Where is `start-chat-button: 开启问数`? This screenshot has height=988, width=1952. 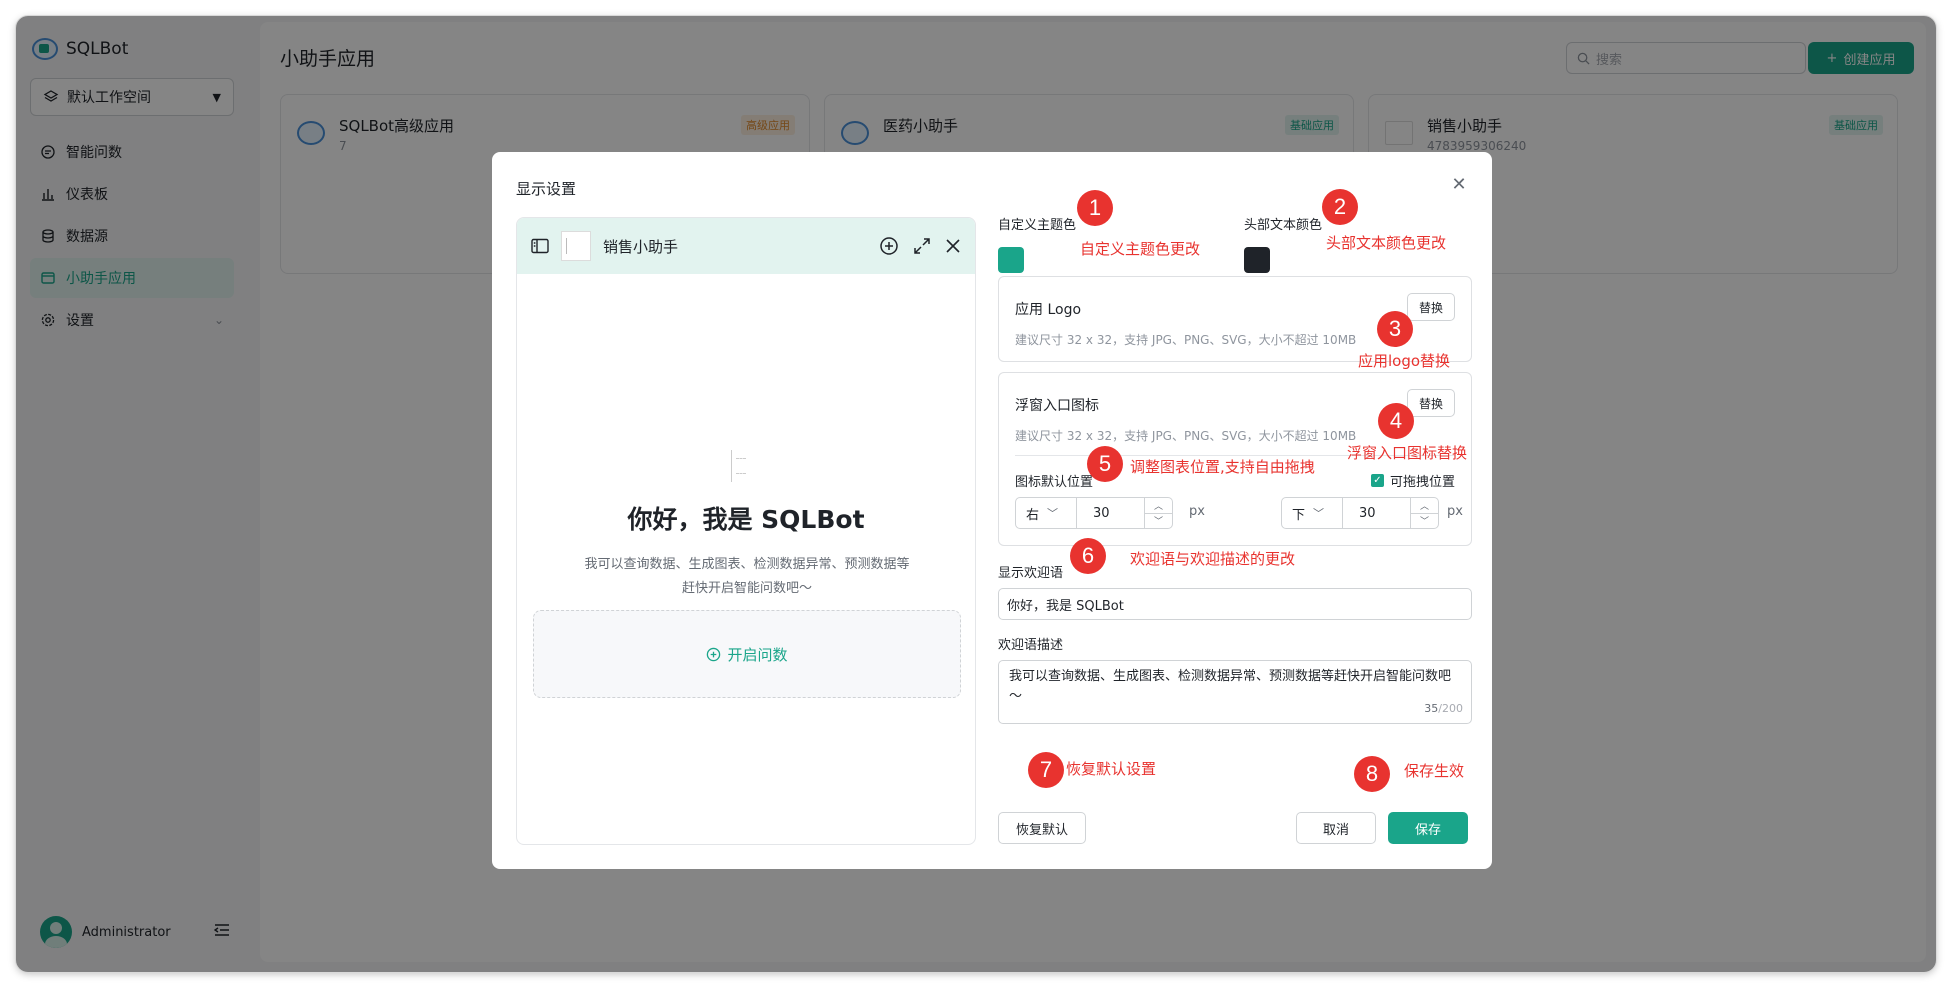
start-chat-button: 开启问数 is located at coordinates (747, 654).